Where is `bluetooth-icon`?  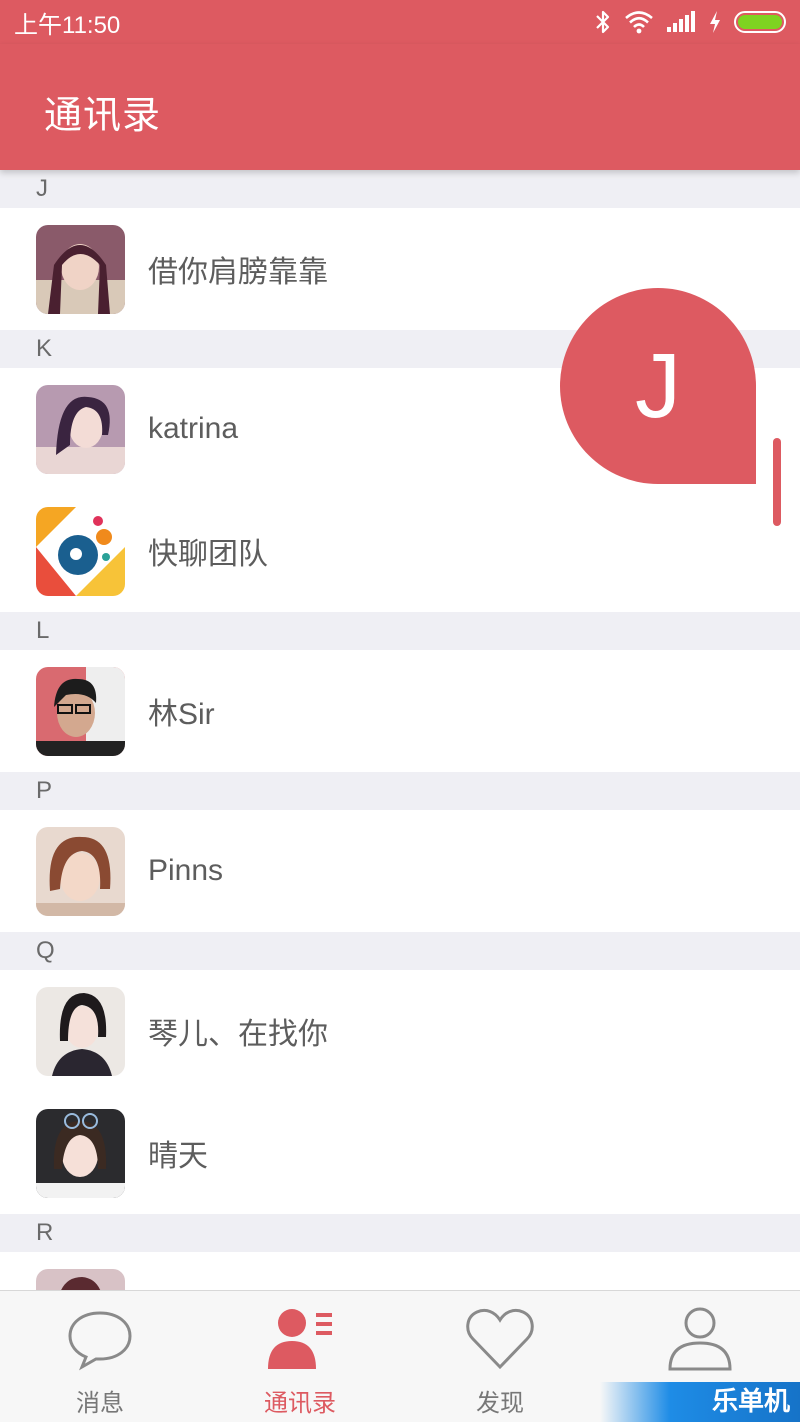
bluetooth-icon is located at coordinates (603, 22).